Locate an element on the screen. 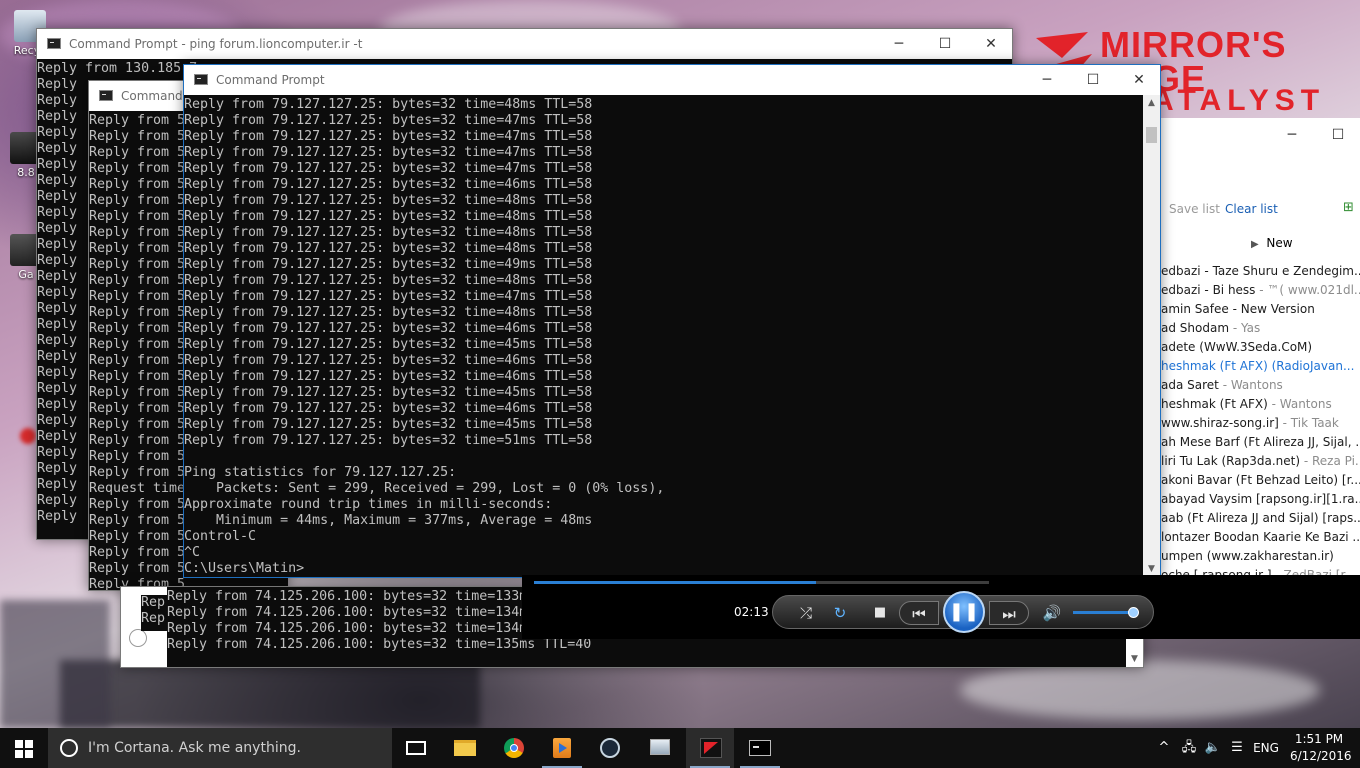 The width and height of the screenshot is (1360, 768). mirrors-edge-icon is located at coordinates (711, 748).